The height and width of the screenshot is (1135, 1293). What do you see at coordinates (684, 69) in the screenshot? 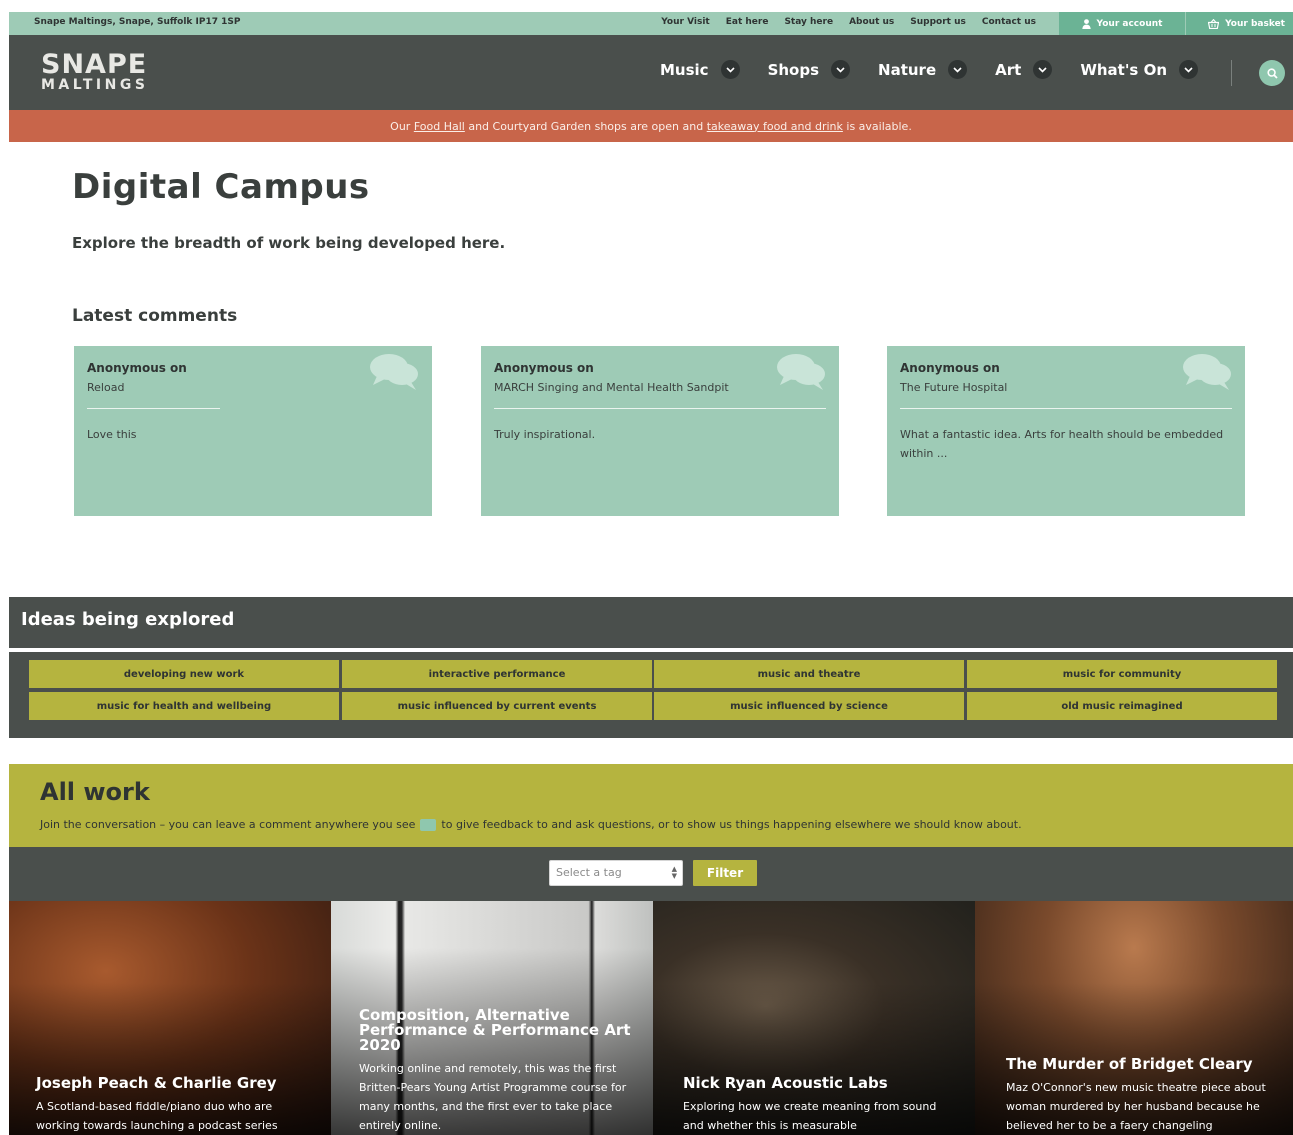
I see `nav-label: Music` at bounding box center [684, 69].